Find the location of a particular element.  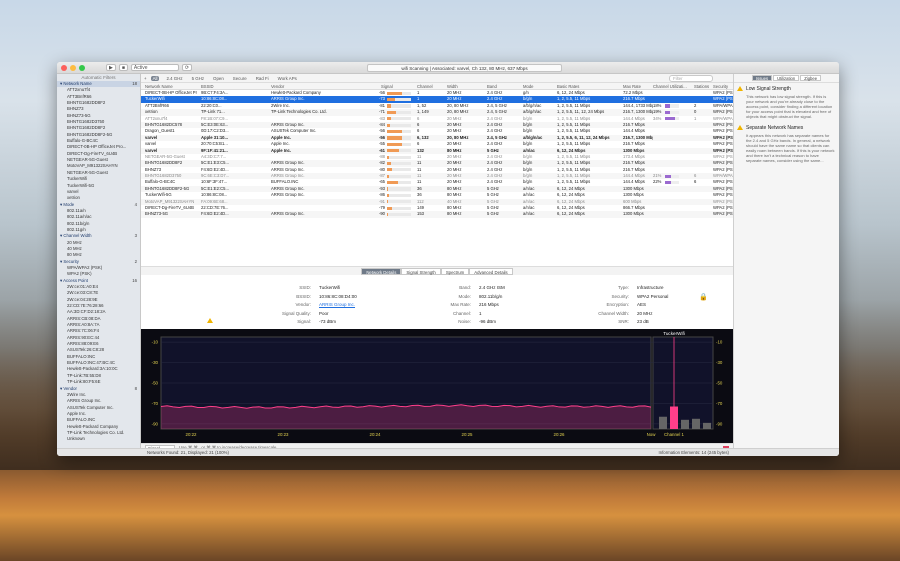

y-tick-label: -70 is located at coordinates (155, 403).